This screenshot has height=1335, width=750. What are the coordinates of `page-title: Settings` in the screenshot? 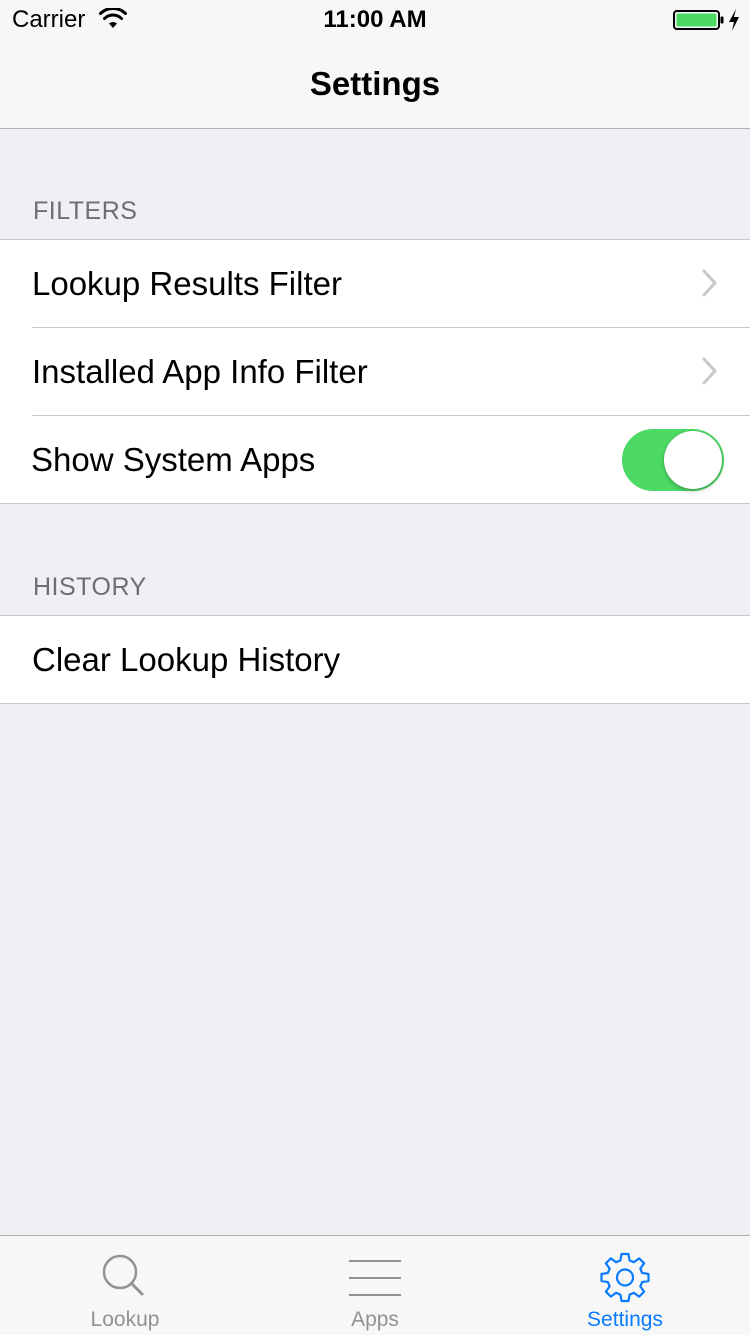 It's located at (375, 83).